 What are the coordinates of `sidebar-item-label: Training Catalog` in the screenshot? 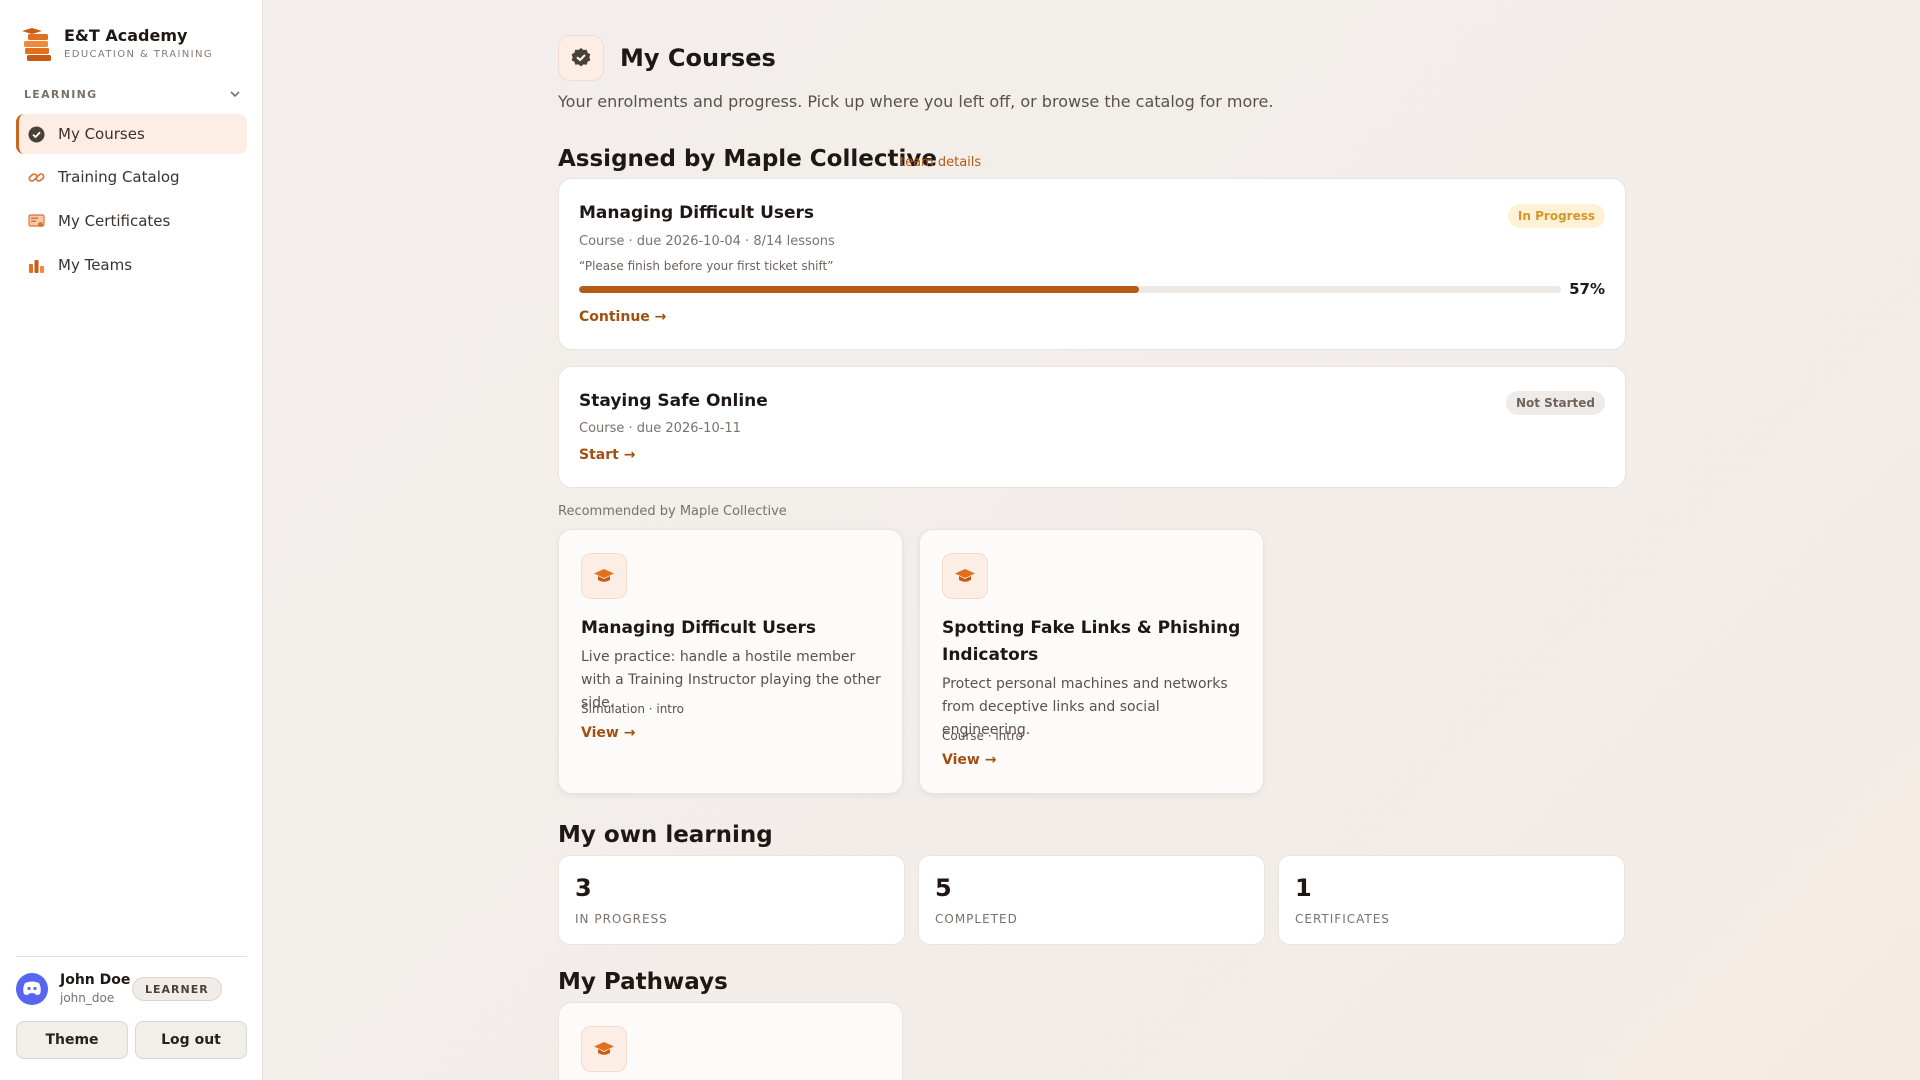 It's located at (119, 177).